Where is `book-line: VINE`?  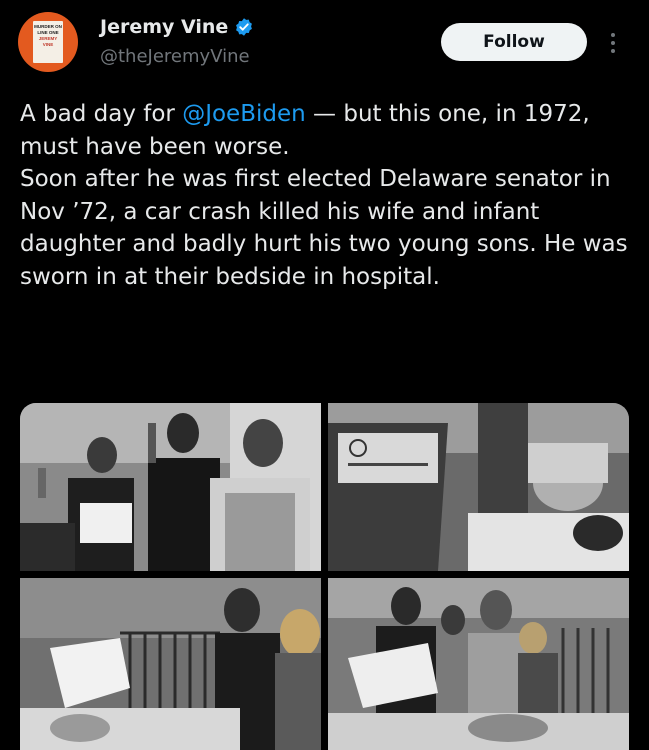
book-line: VINE is located at coordinates (48, 44).